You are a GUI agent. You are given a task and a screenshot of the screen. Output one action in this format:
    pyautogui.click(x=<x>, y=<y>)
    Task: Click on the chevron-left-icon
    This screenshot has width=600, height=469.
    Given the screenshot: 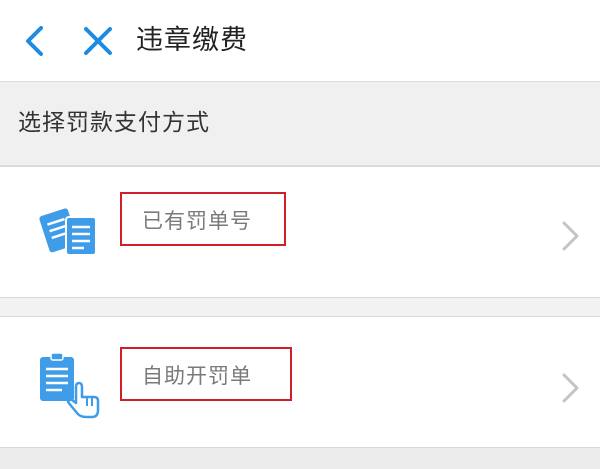 What is the action you would take?
    pyautogui.click(x=34, y=41)
    